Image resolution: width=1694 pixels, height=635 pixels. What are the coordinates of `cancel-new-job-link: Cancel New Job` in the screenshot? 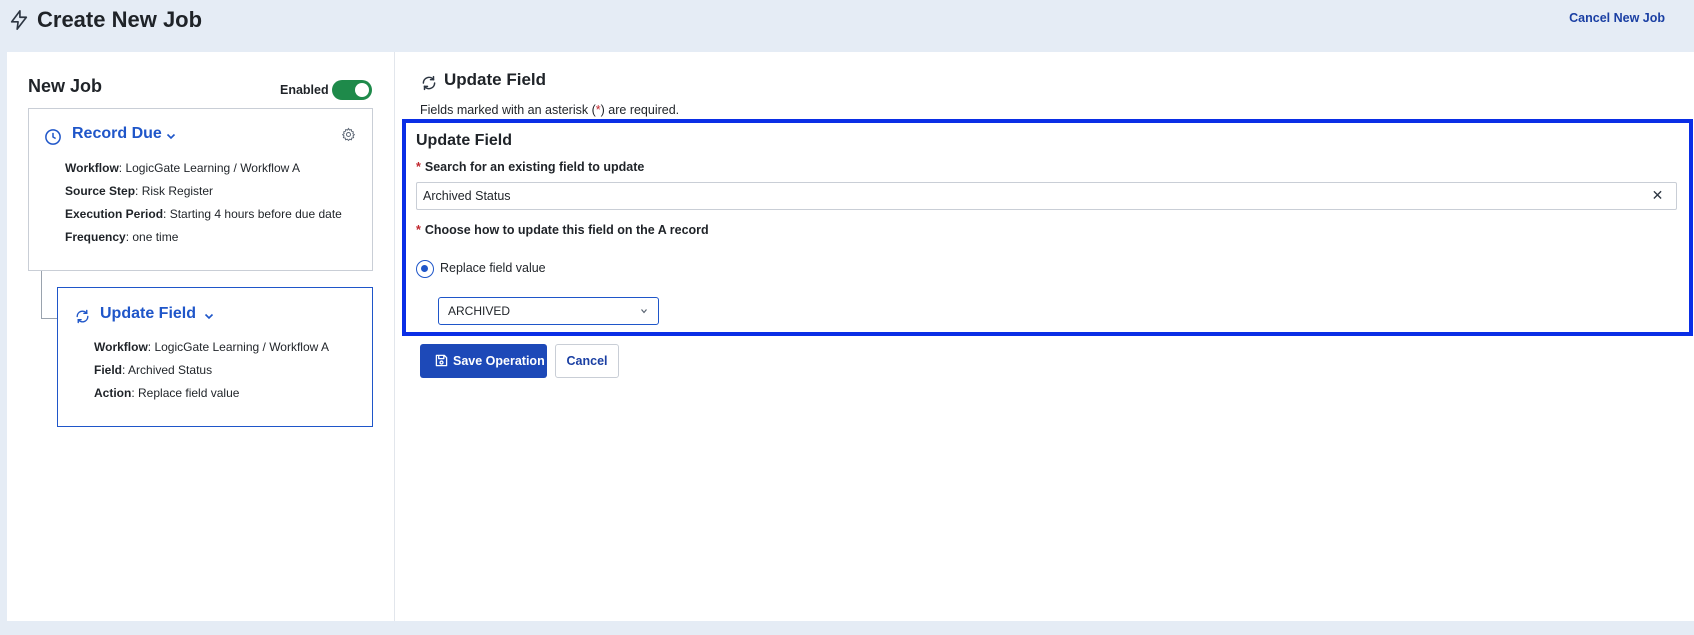 It's located at (1617, 18).